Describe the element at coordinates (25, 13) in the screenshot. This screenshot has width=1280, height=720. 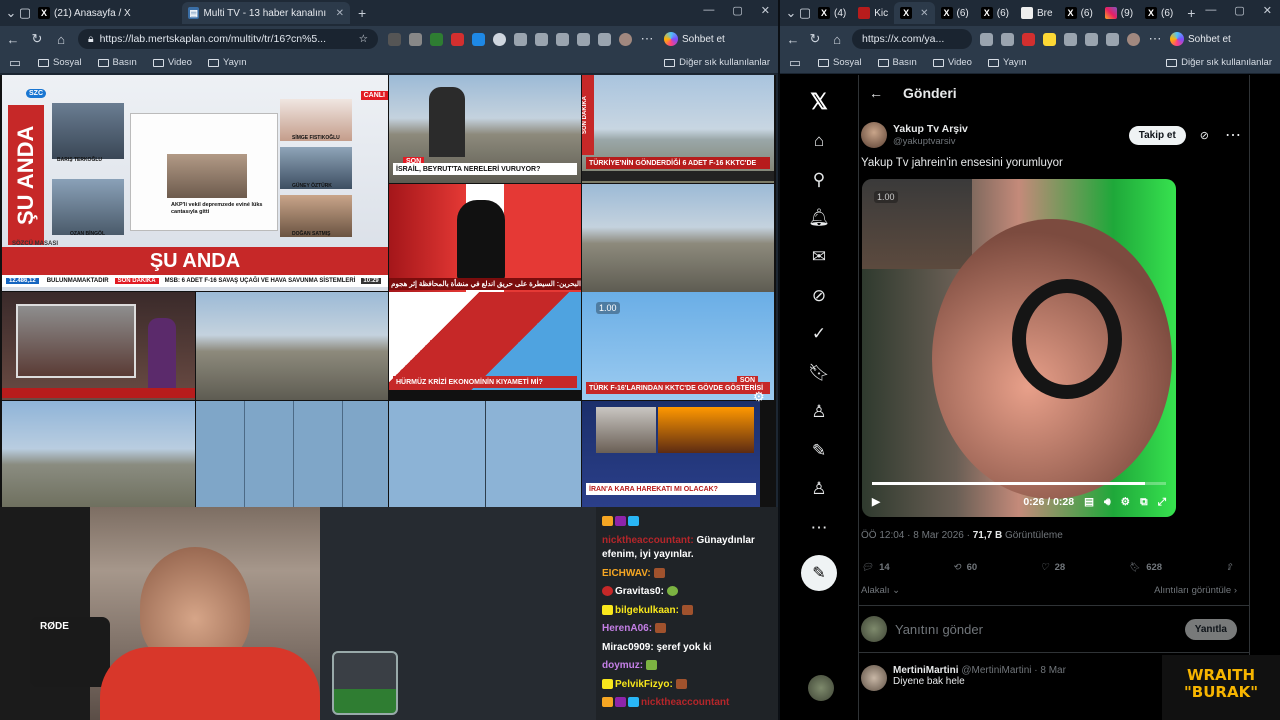
I see `workspaces-icon: ▢` at that location.